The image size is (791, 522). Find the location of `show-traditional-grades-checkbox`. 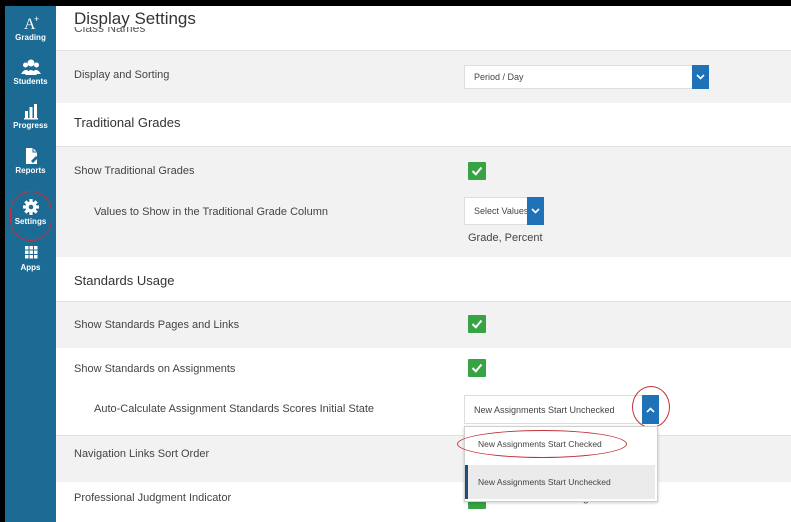

show-traditional-grades-checkbox is located at coordinates (477, 171).